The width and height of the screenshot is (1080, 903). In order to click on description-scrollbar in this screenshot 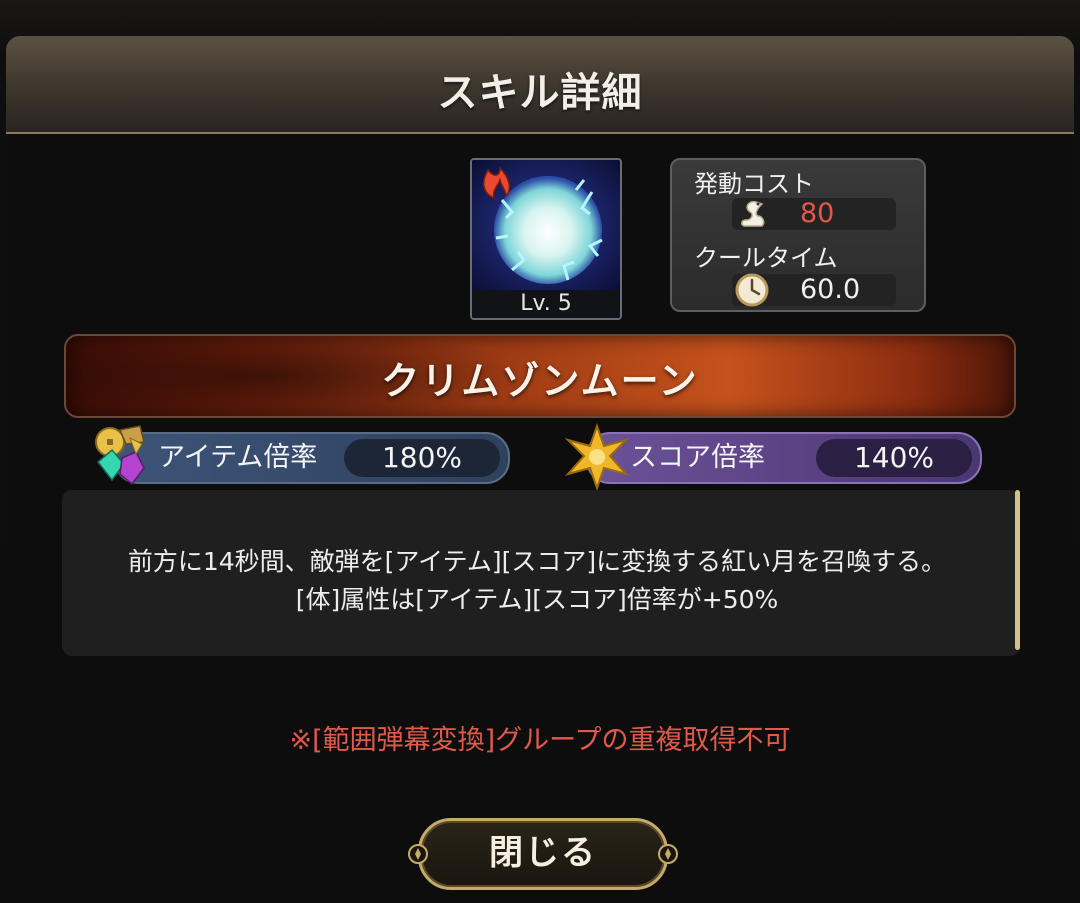, I will do `click(1017, 570)`.